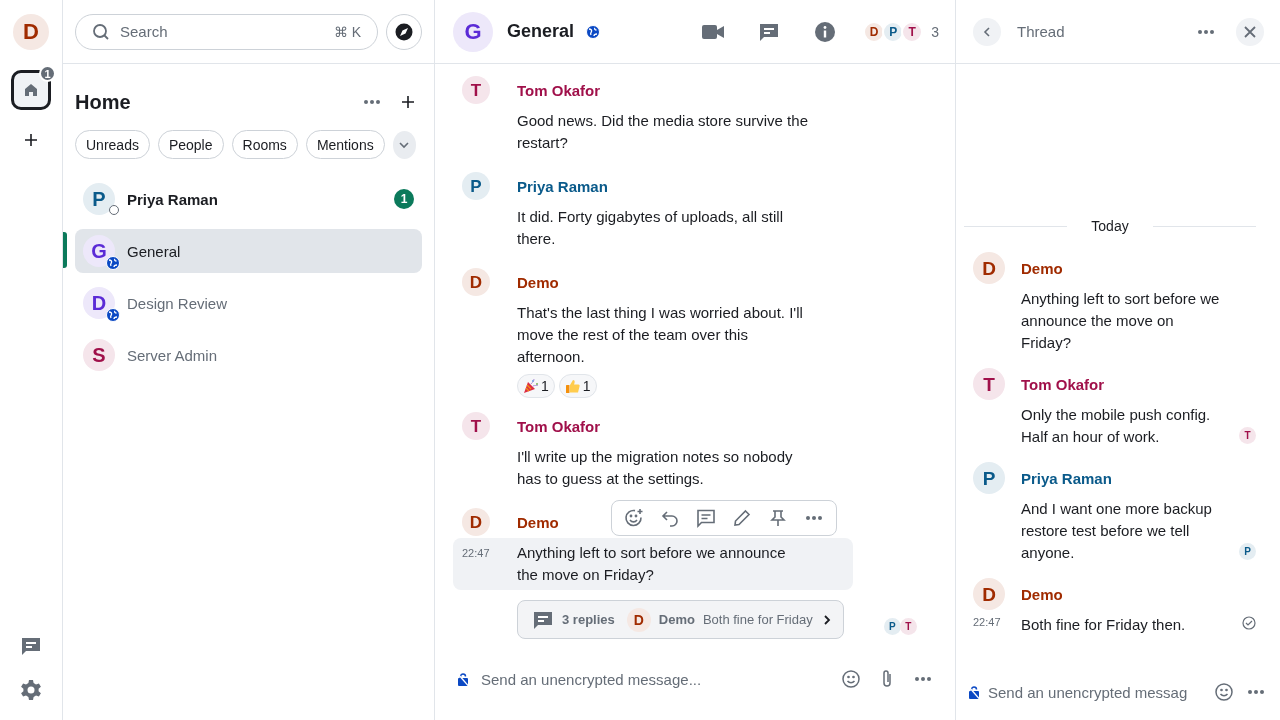 This screenshot has height=720, width=1280. I want to click on room-name: Server Admin, so click(173, 355).